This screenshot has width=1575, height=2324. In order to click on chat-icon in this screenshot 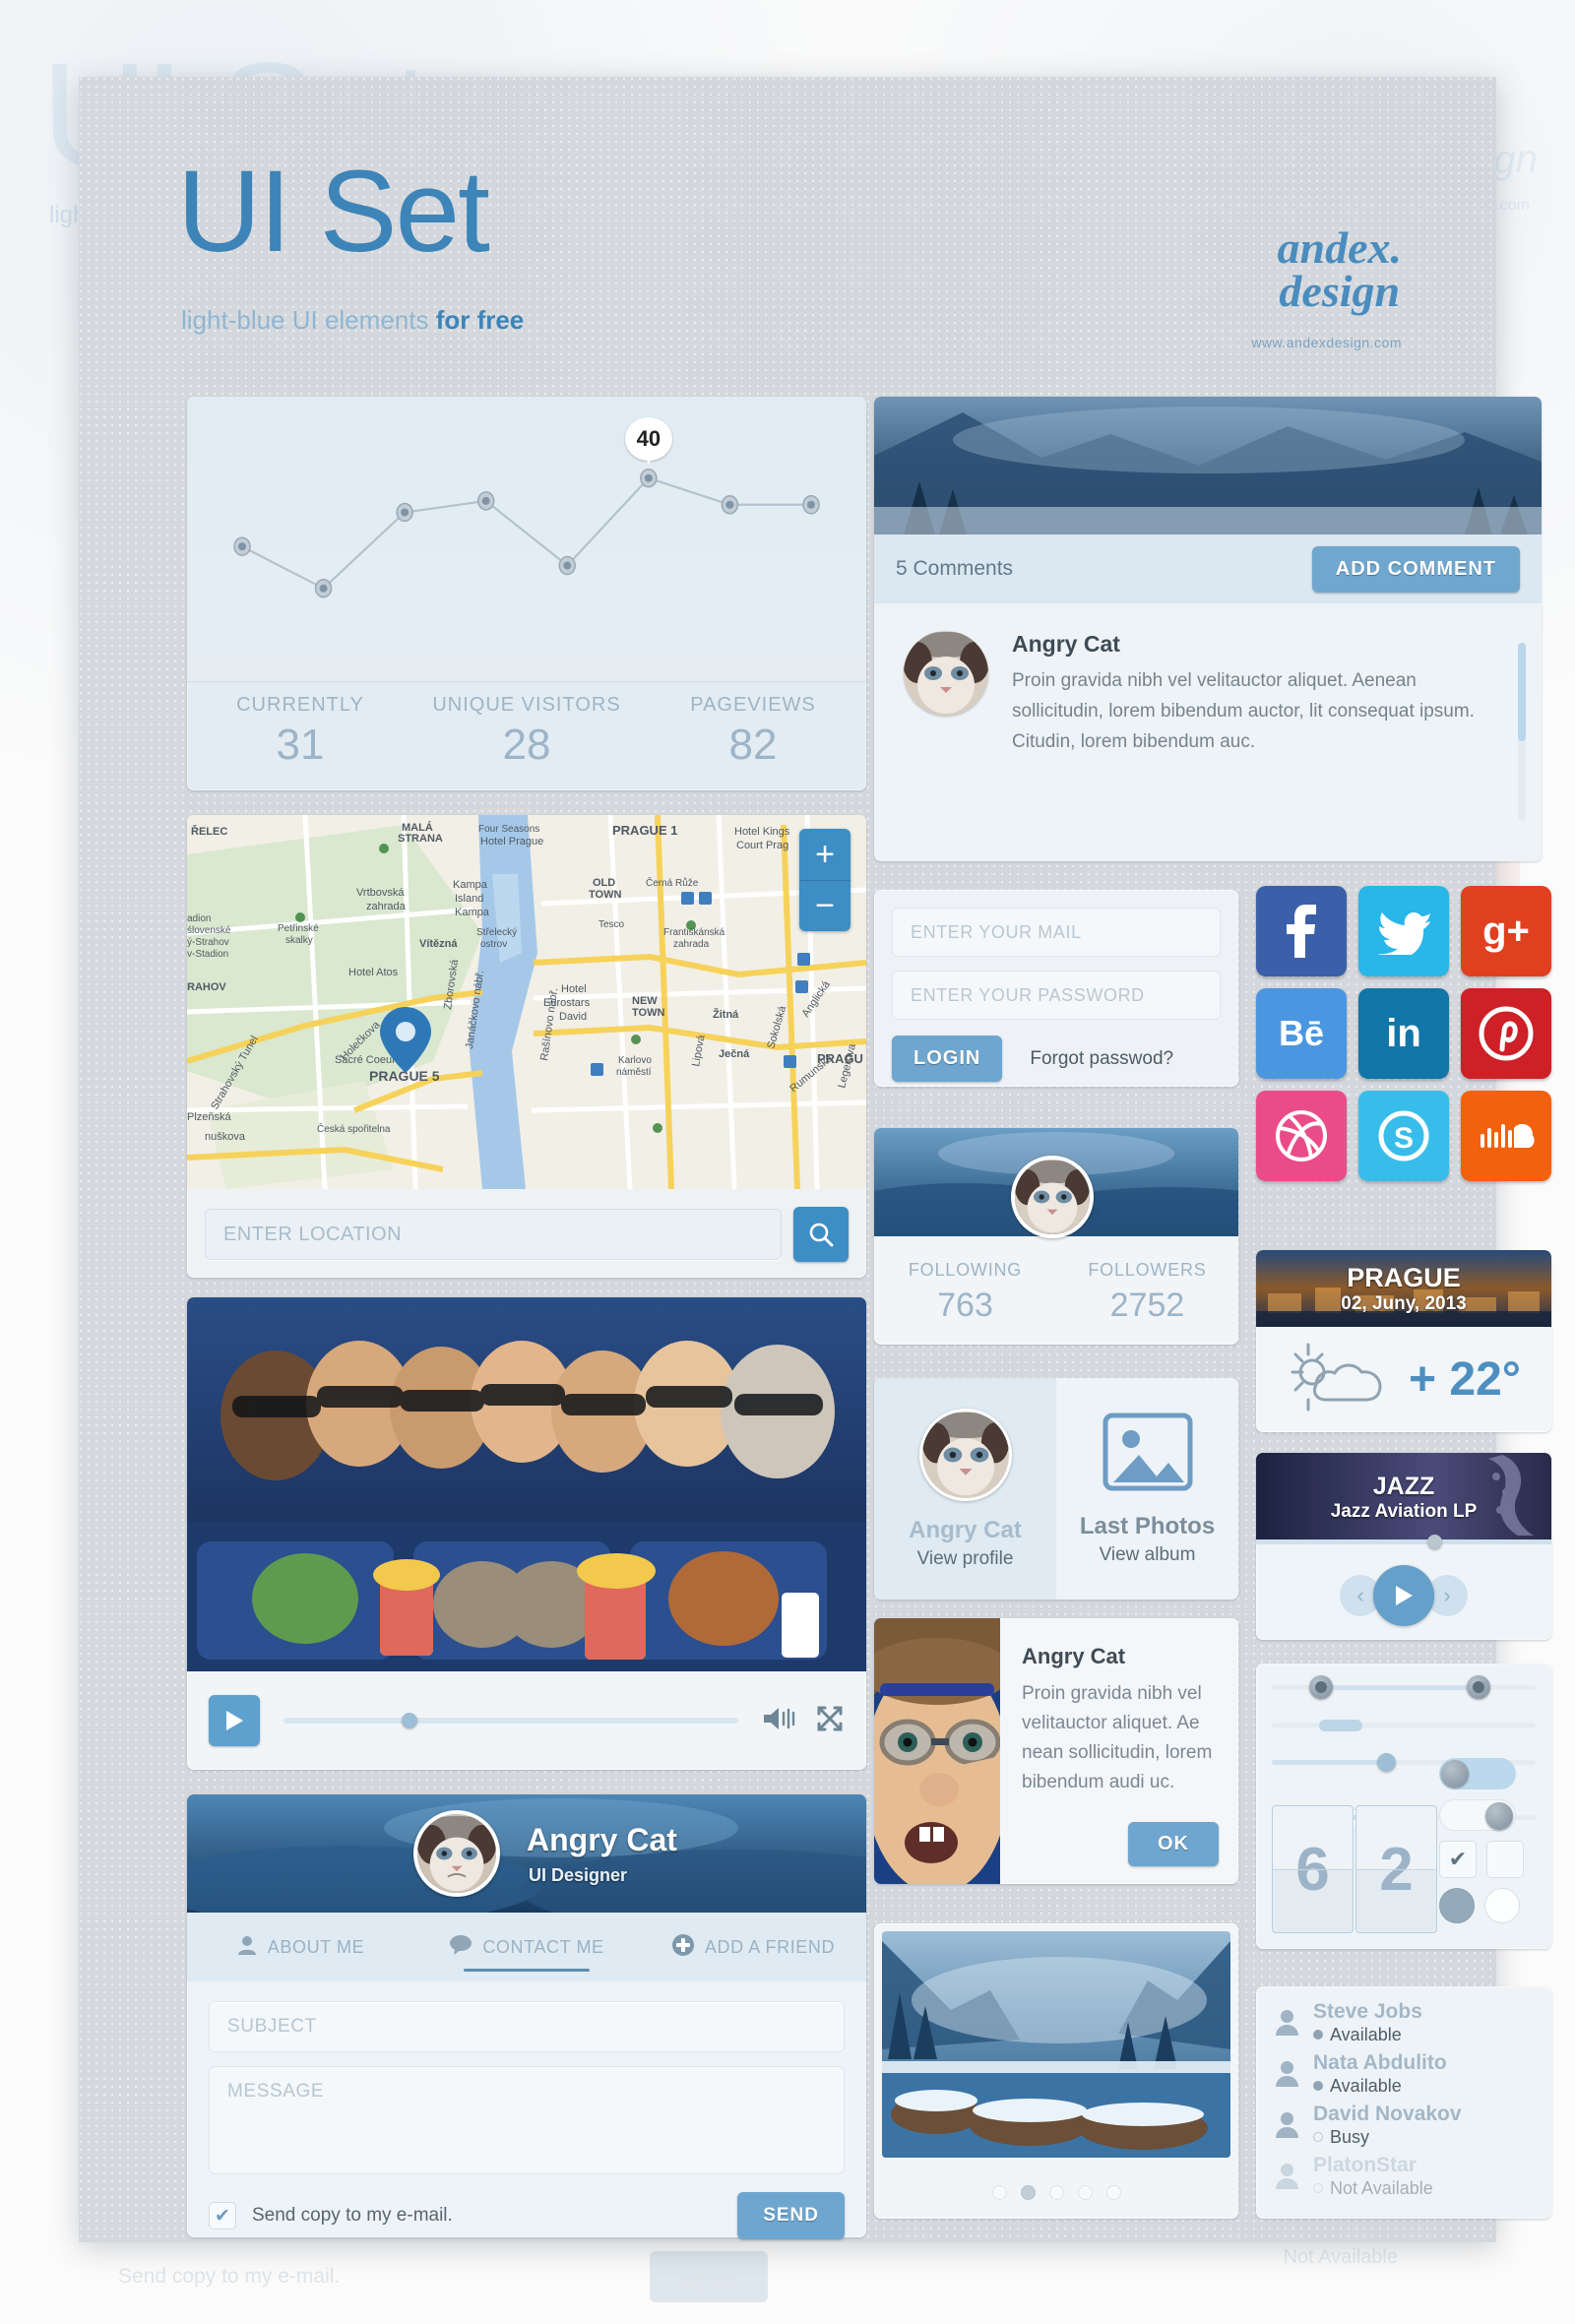, I will do `click(460, 1947)`.